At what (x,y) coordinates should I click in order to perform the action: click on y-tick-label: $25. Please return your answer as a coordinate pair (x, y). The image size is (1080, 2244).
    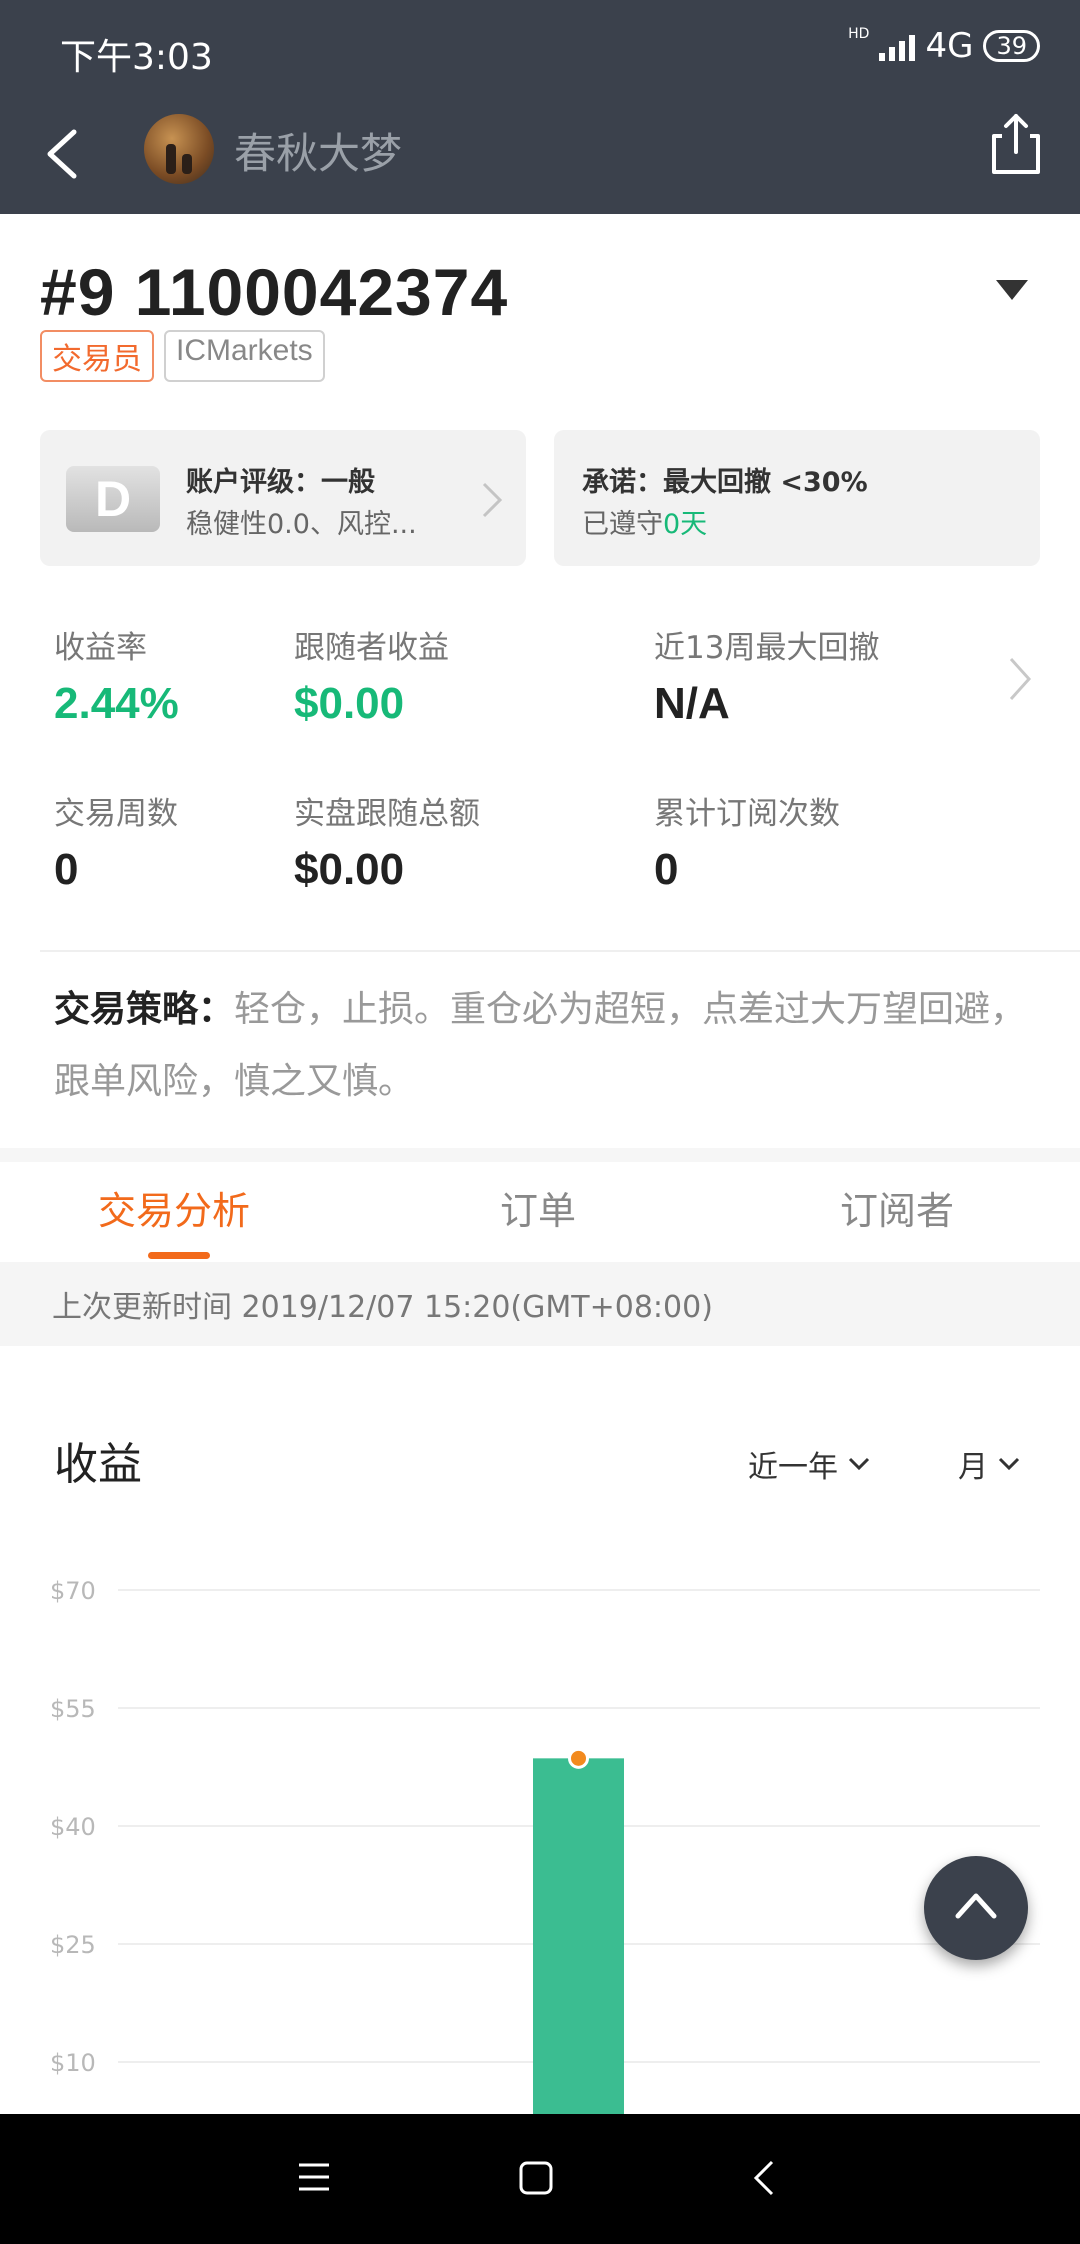
    Looking at the image, I should click on (73, 1945).